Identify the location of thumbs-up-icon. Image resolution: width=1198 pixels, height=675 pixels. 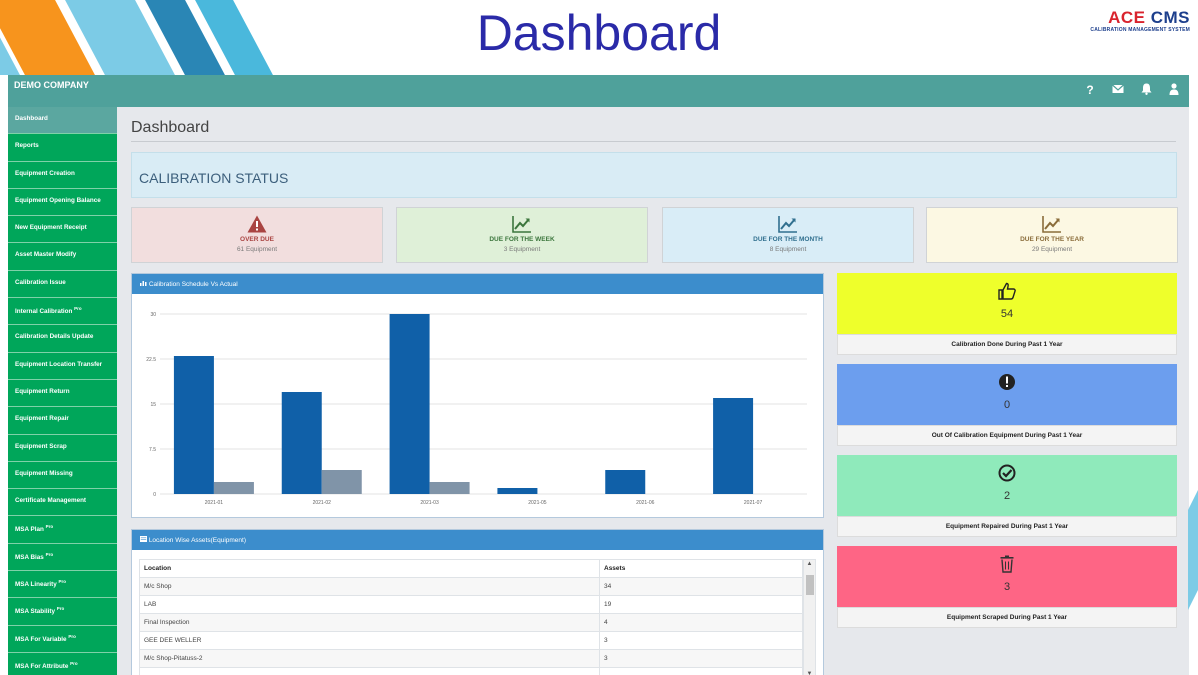
(1007, 291).